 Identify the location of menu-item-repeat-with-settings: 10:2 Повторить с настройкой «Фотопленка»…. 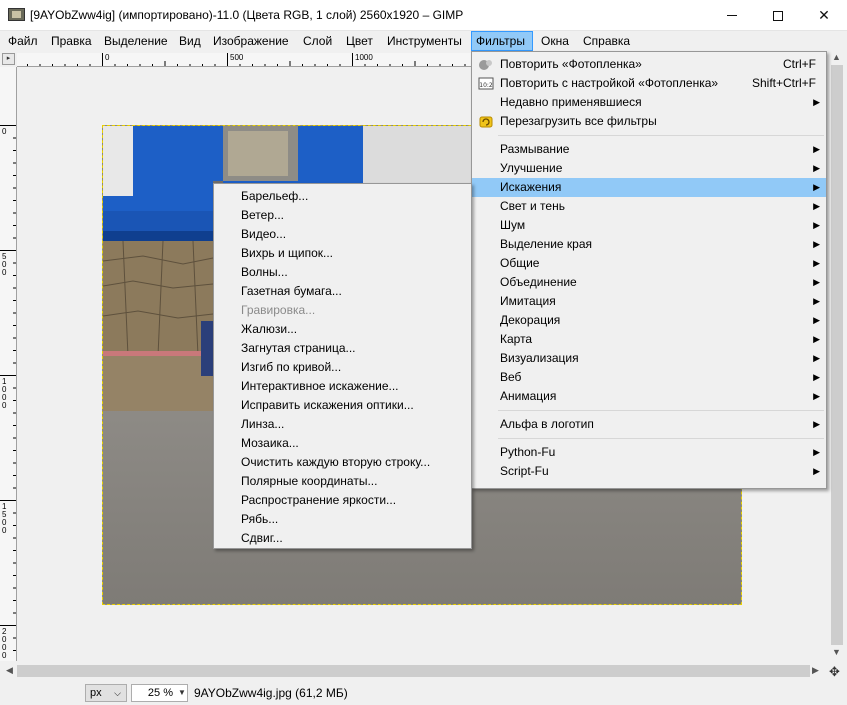
(649, 83).